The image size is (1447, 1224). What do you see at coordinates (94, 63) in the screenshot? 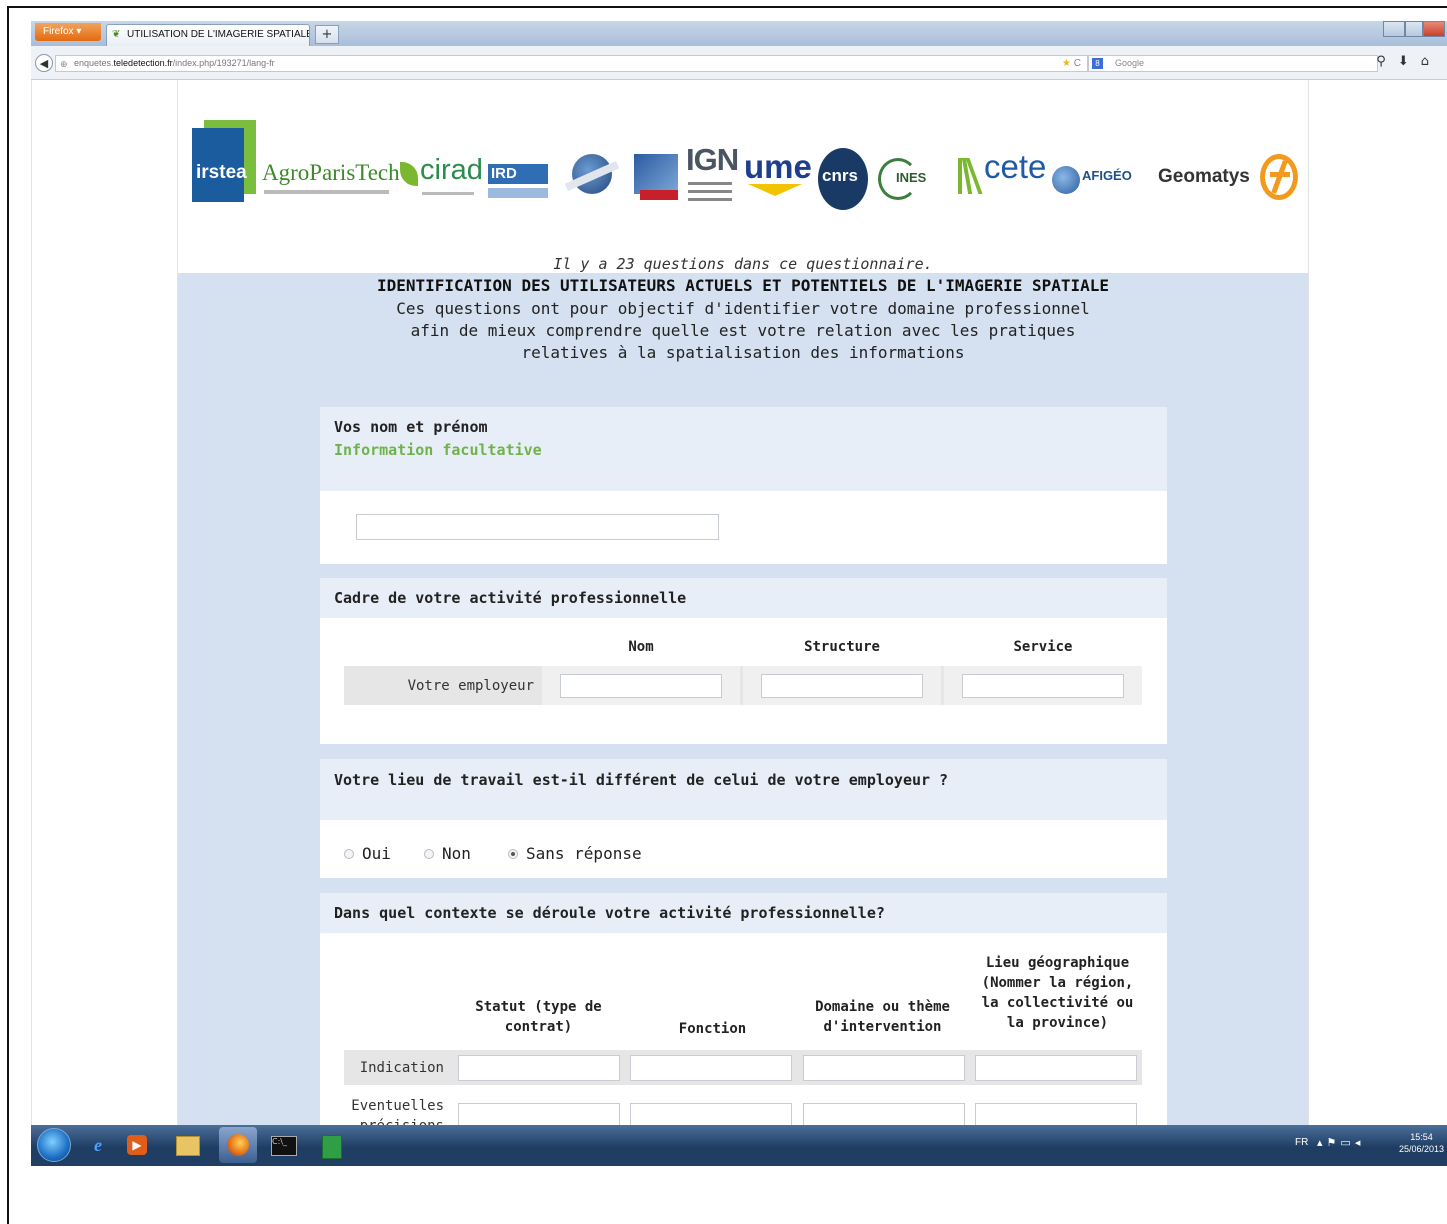
I see `url-prefix: enquetes.` at bounding box center [94, 63].